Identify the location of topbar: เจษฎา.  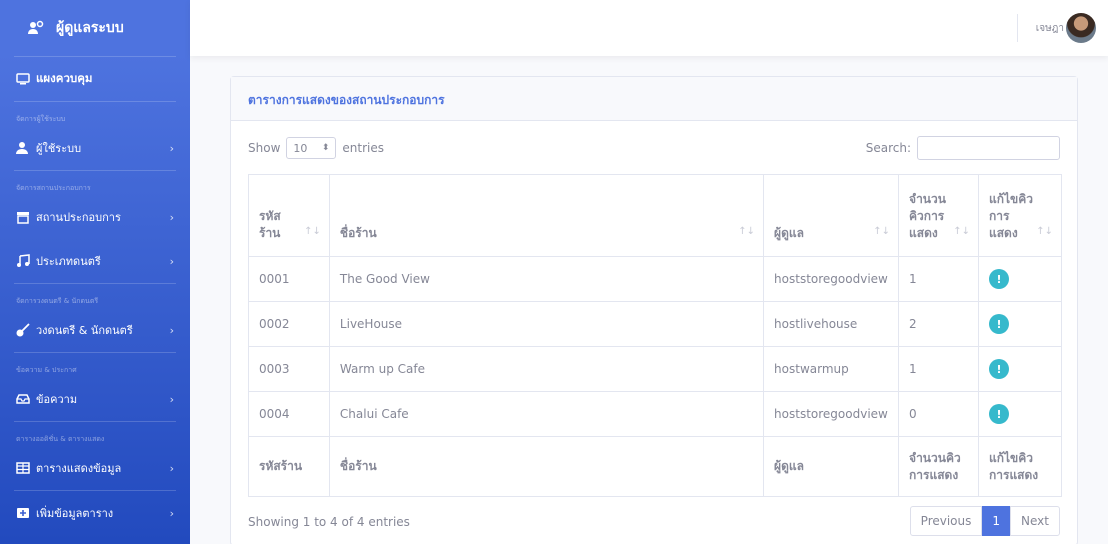
(649, 28).